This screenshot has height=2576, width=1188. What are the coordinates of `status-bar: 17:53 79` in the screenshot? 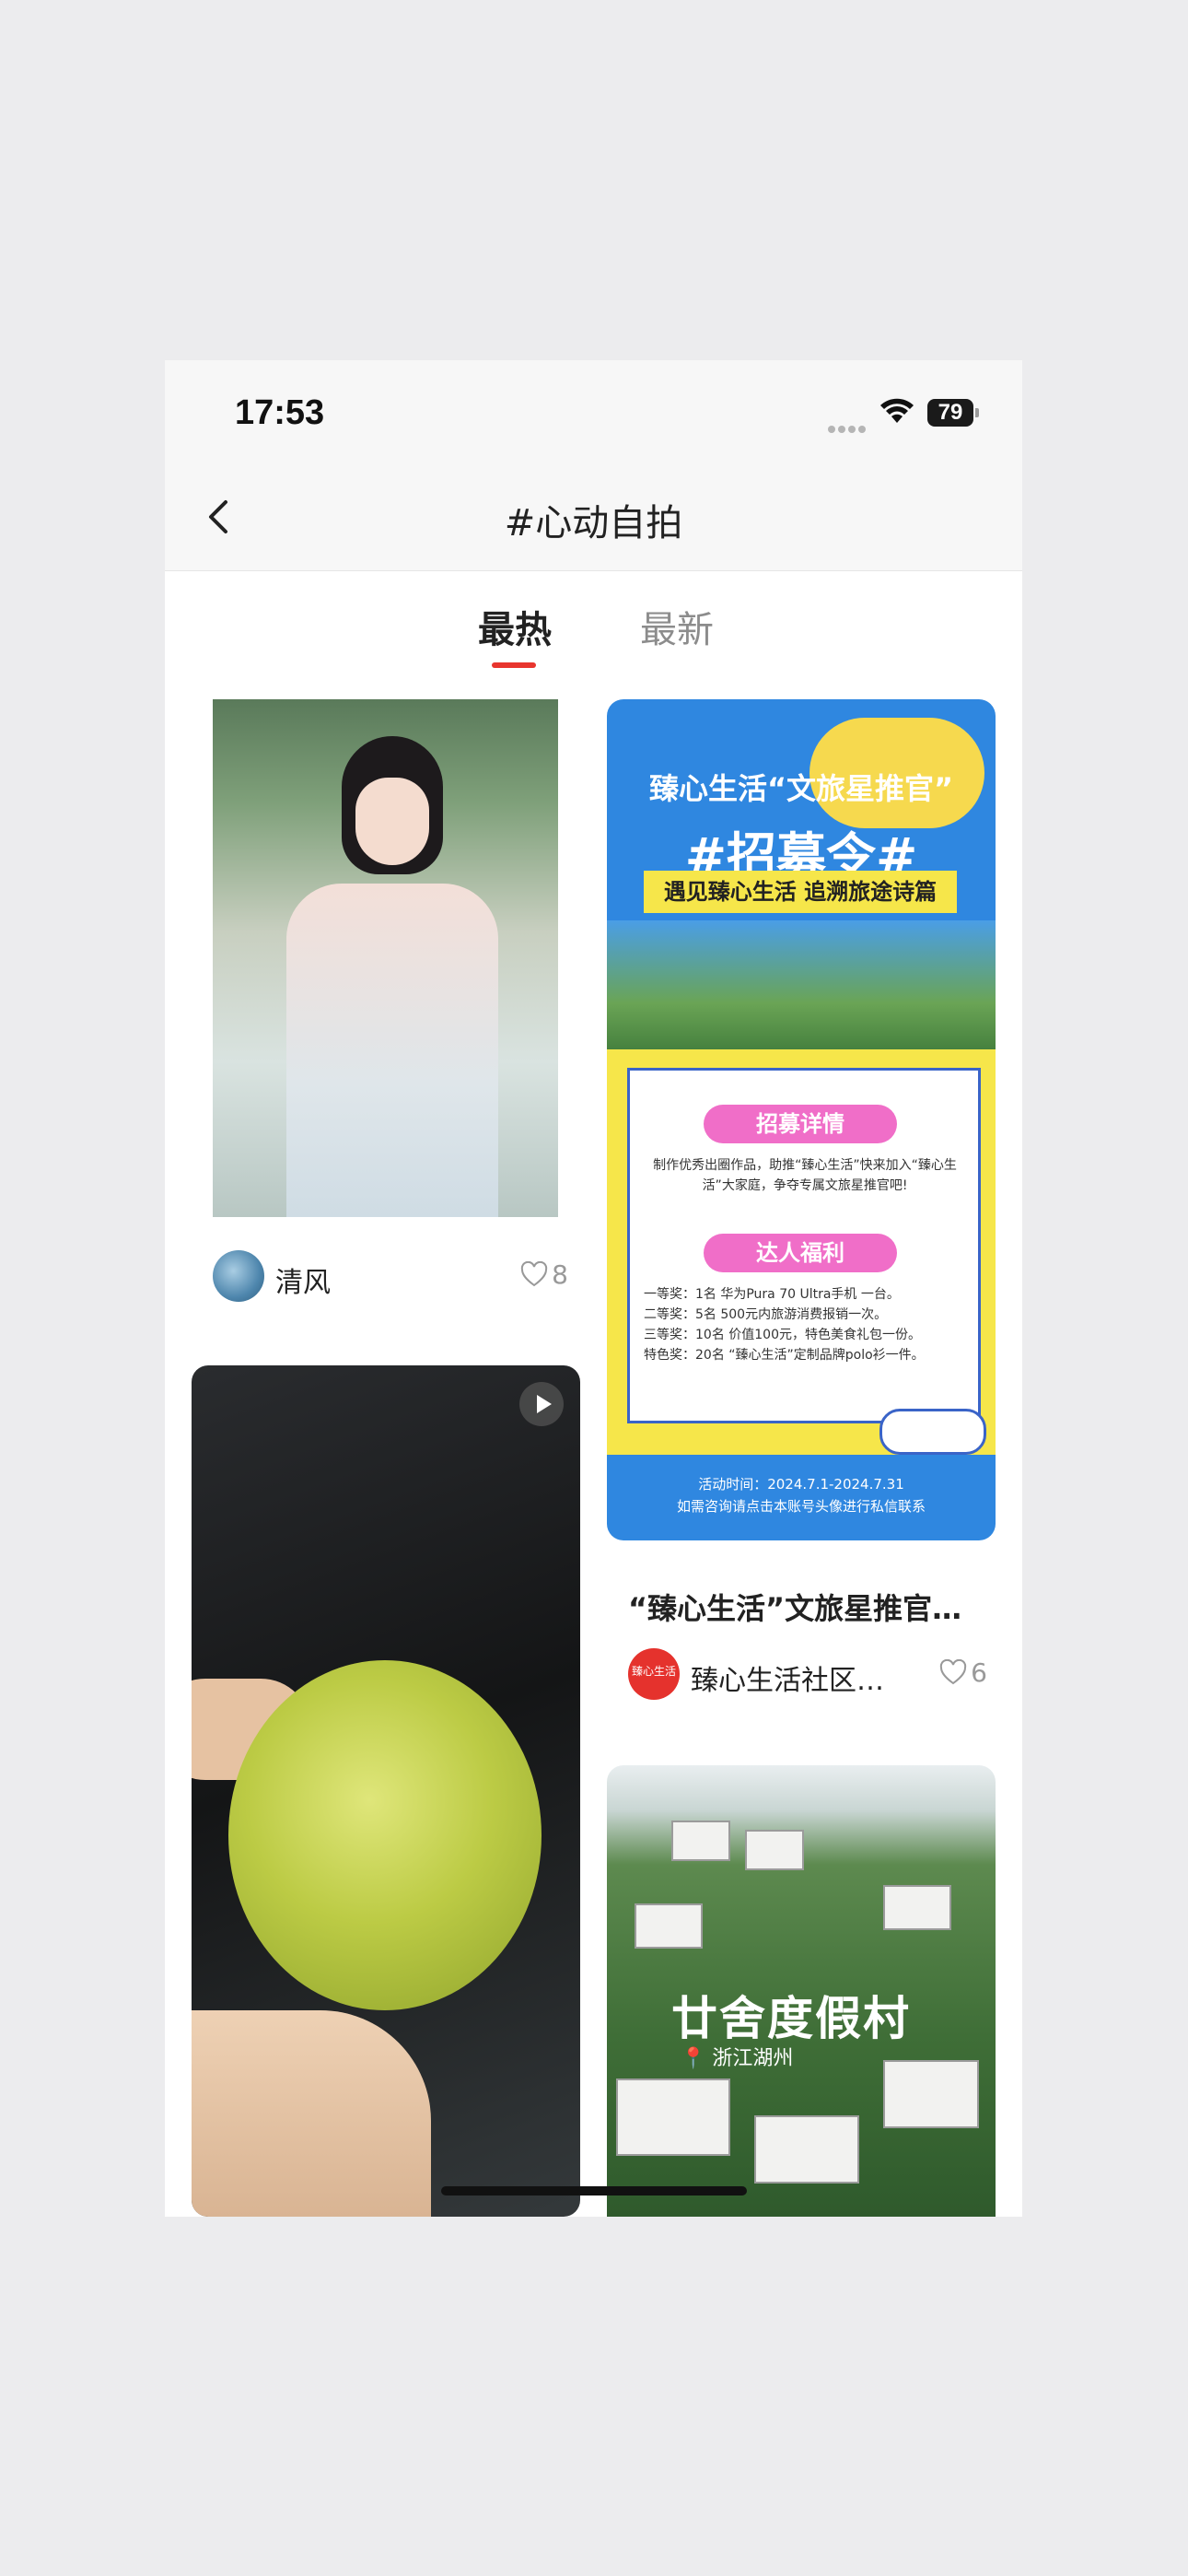 It's located at (593, 411).